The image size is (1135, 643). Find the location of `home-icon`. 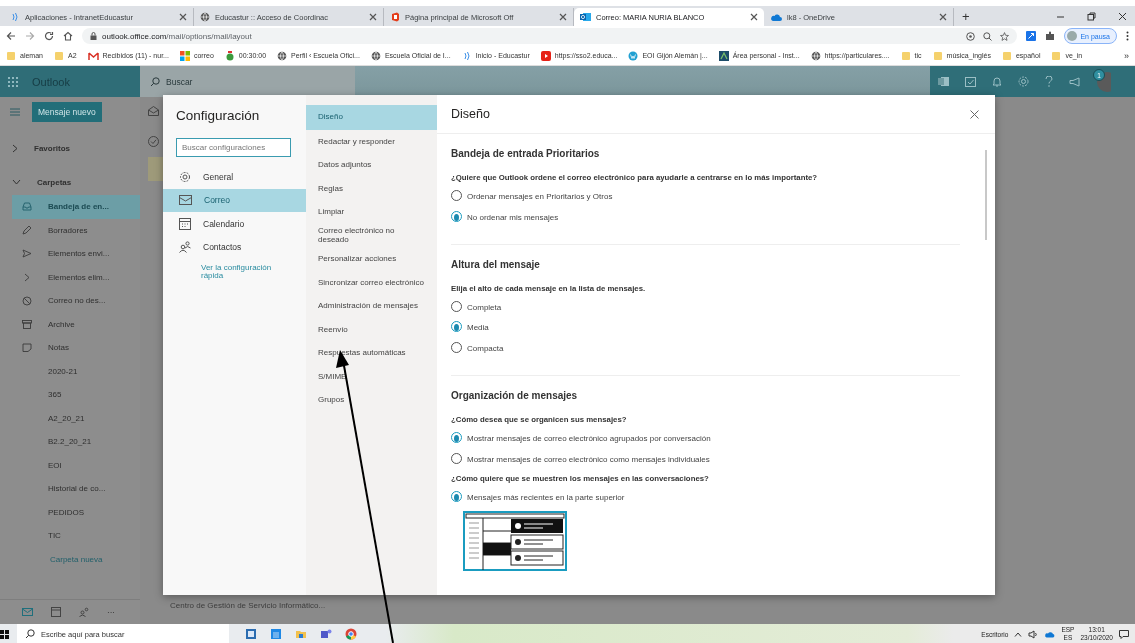

home-icon is located at coordinates (68, 36).